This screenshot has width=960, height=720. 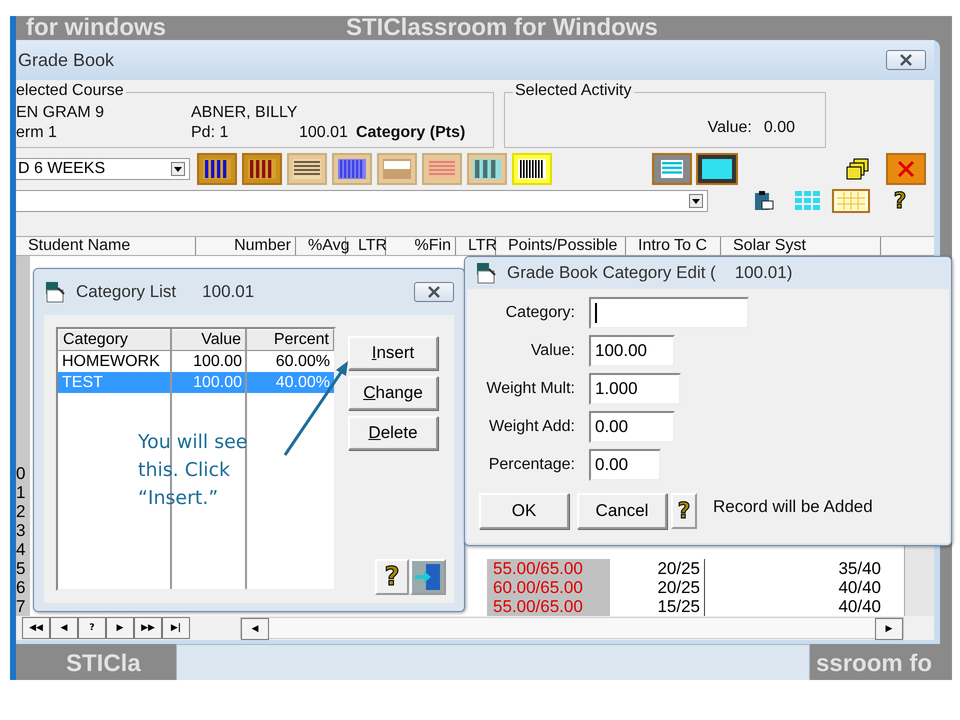 What do you see at coordinates (21, 530) in the screenshot?
I see `row-number: 3` at bounding box center [21, 530].